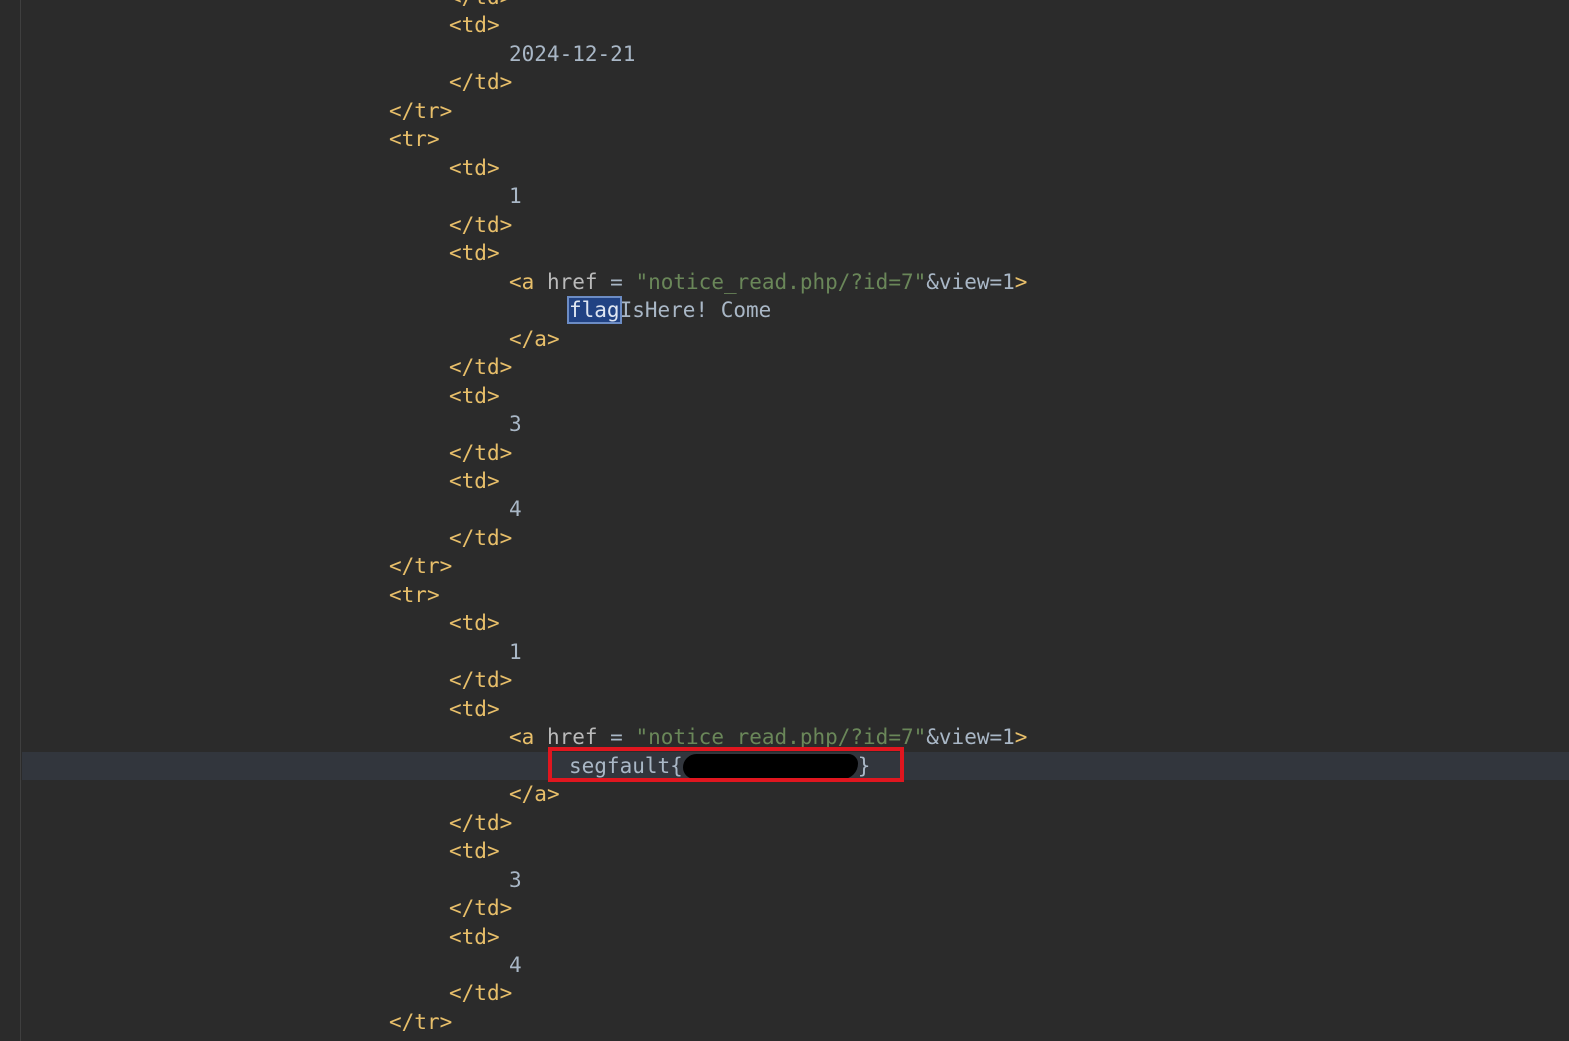  I want to click on code-line-content: flagIsHere! Come, so click(669, 310).